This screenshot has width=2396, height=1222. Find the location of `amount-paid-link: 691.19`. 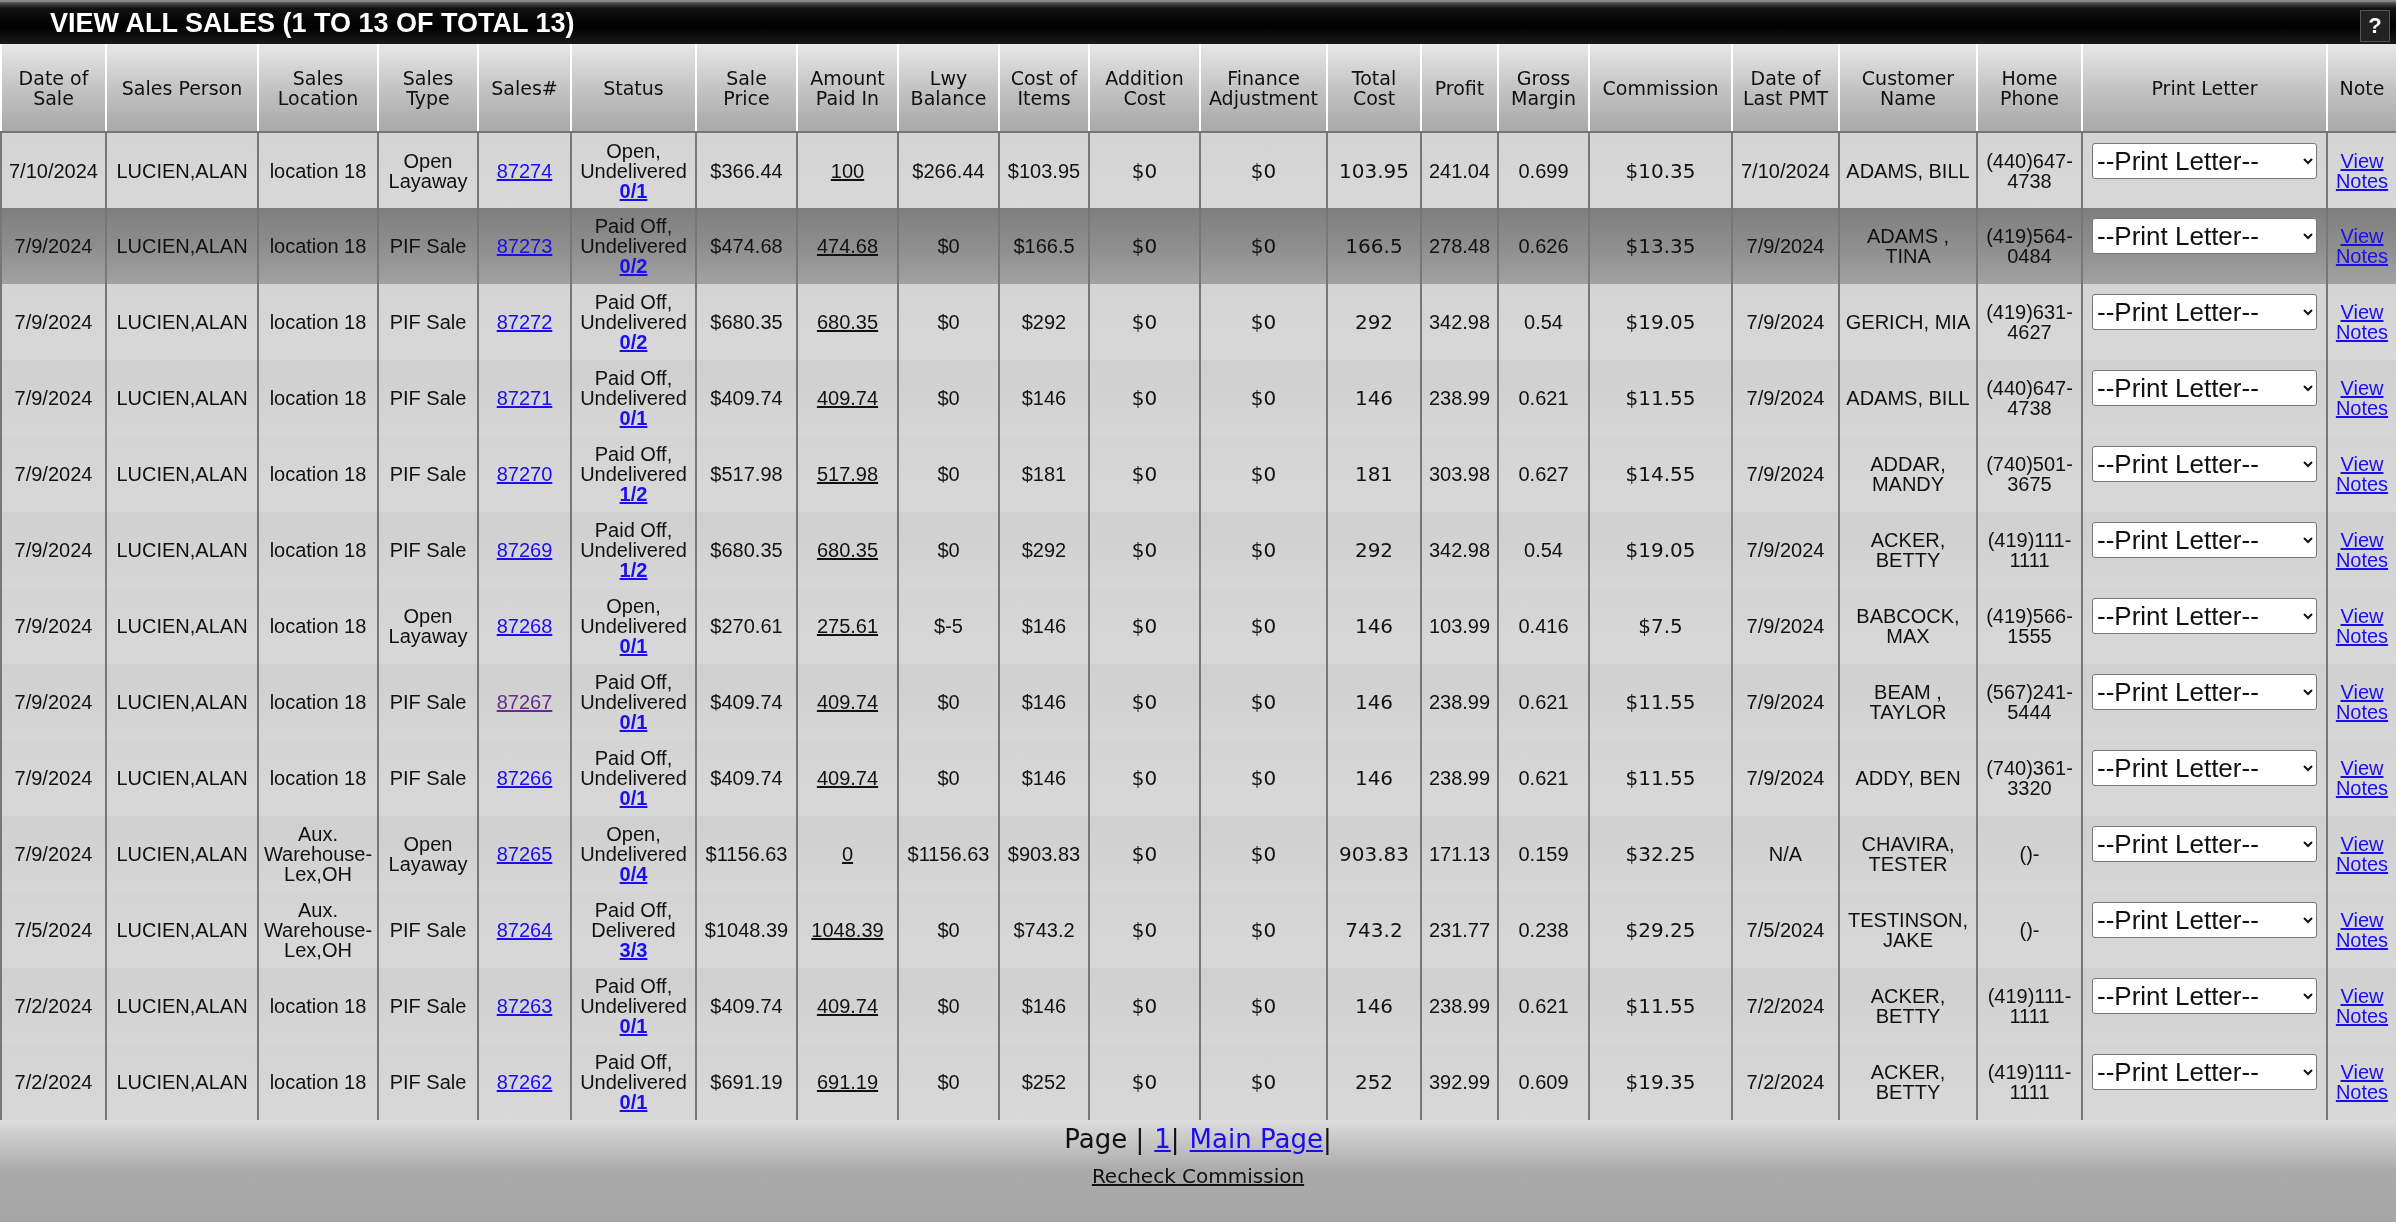

amount-paid-link: 691.19 is located at coordinates (847, 1082).